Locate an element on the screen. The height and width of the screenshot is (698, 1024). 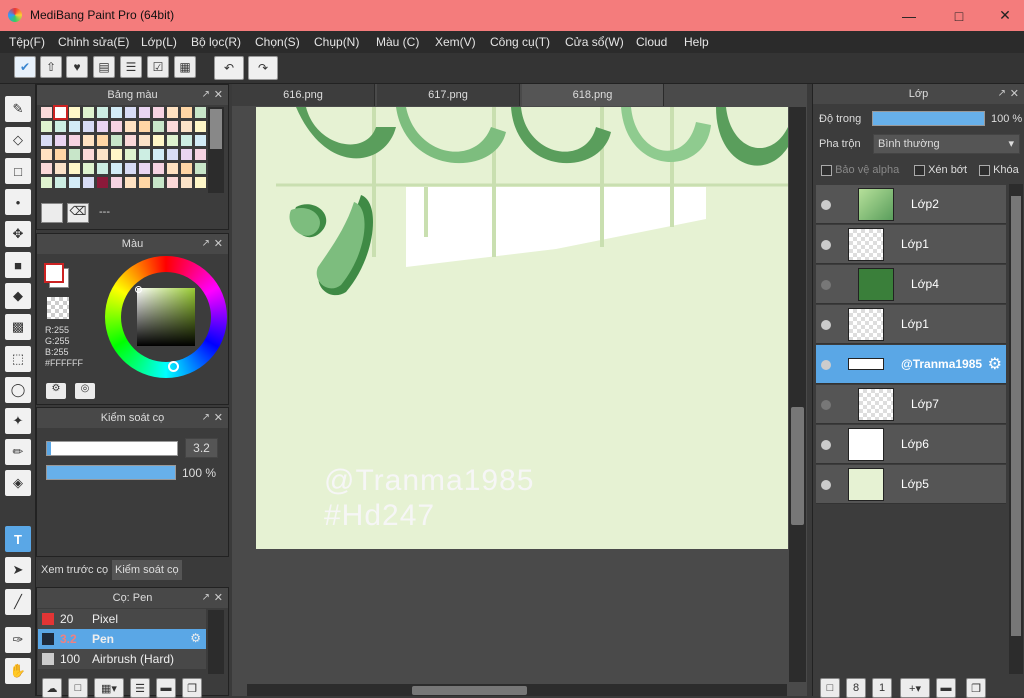
hand-icon: ✋ is located at coordinates (18, 671).